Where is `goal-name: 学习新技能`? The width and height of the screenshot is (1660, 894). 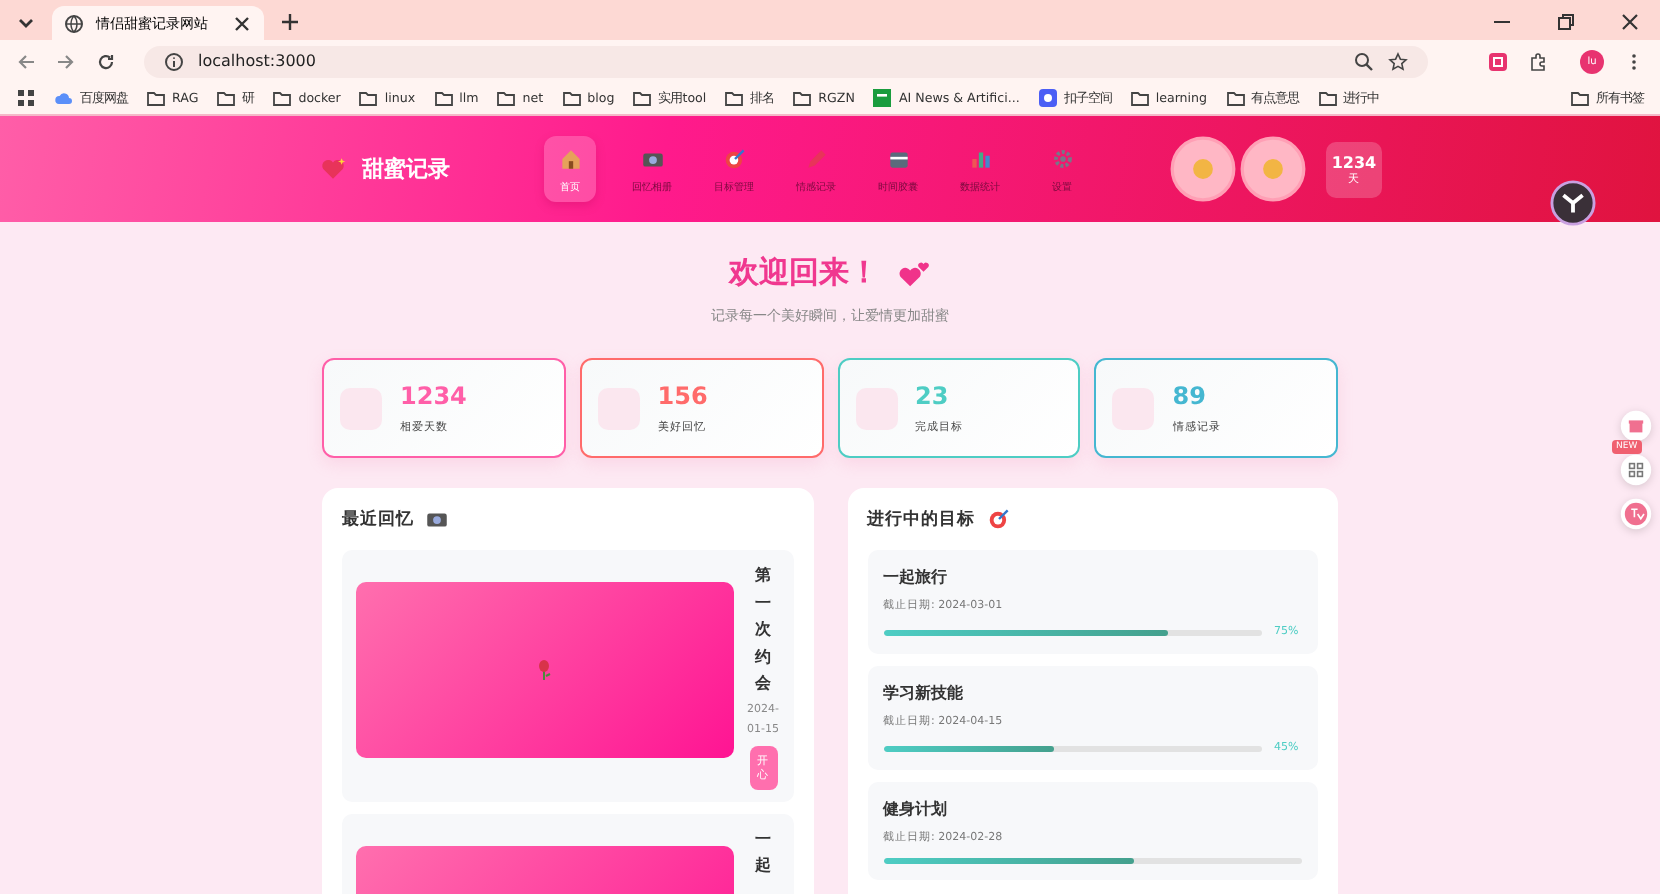
goal-name: 学习新技能 is located at coordinates (924, 693).